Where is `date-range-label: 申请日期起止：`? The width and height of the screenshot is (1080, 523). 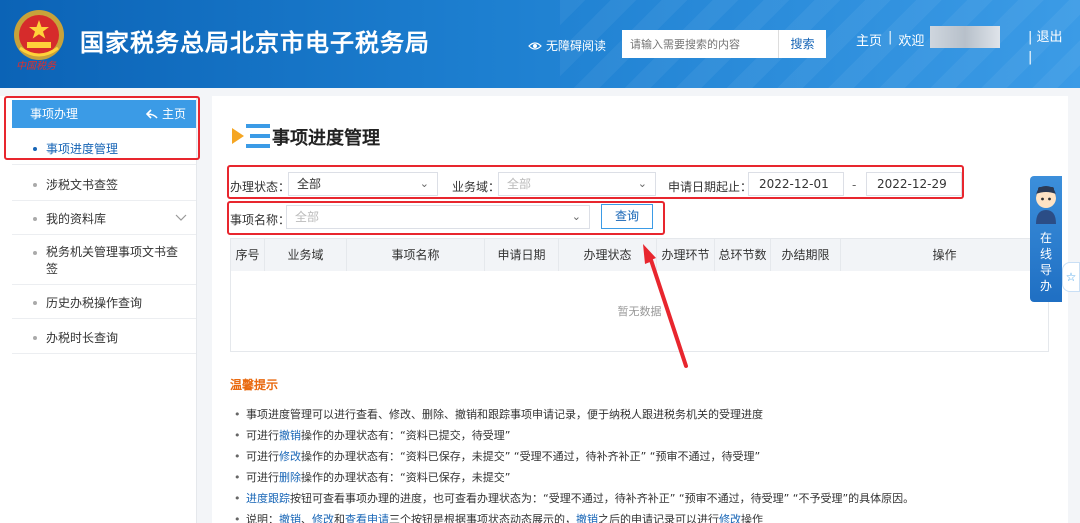
date-range-label: 申请日期起止： is located at coordinates (710, 187).